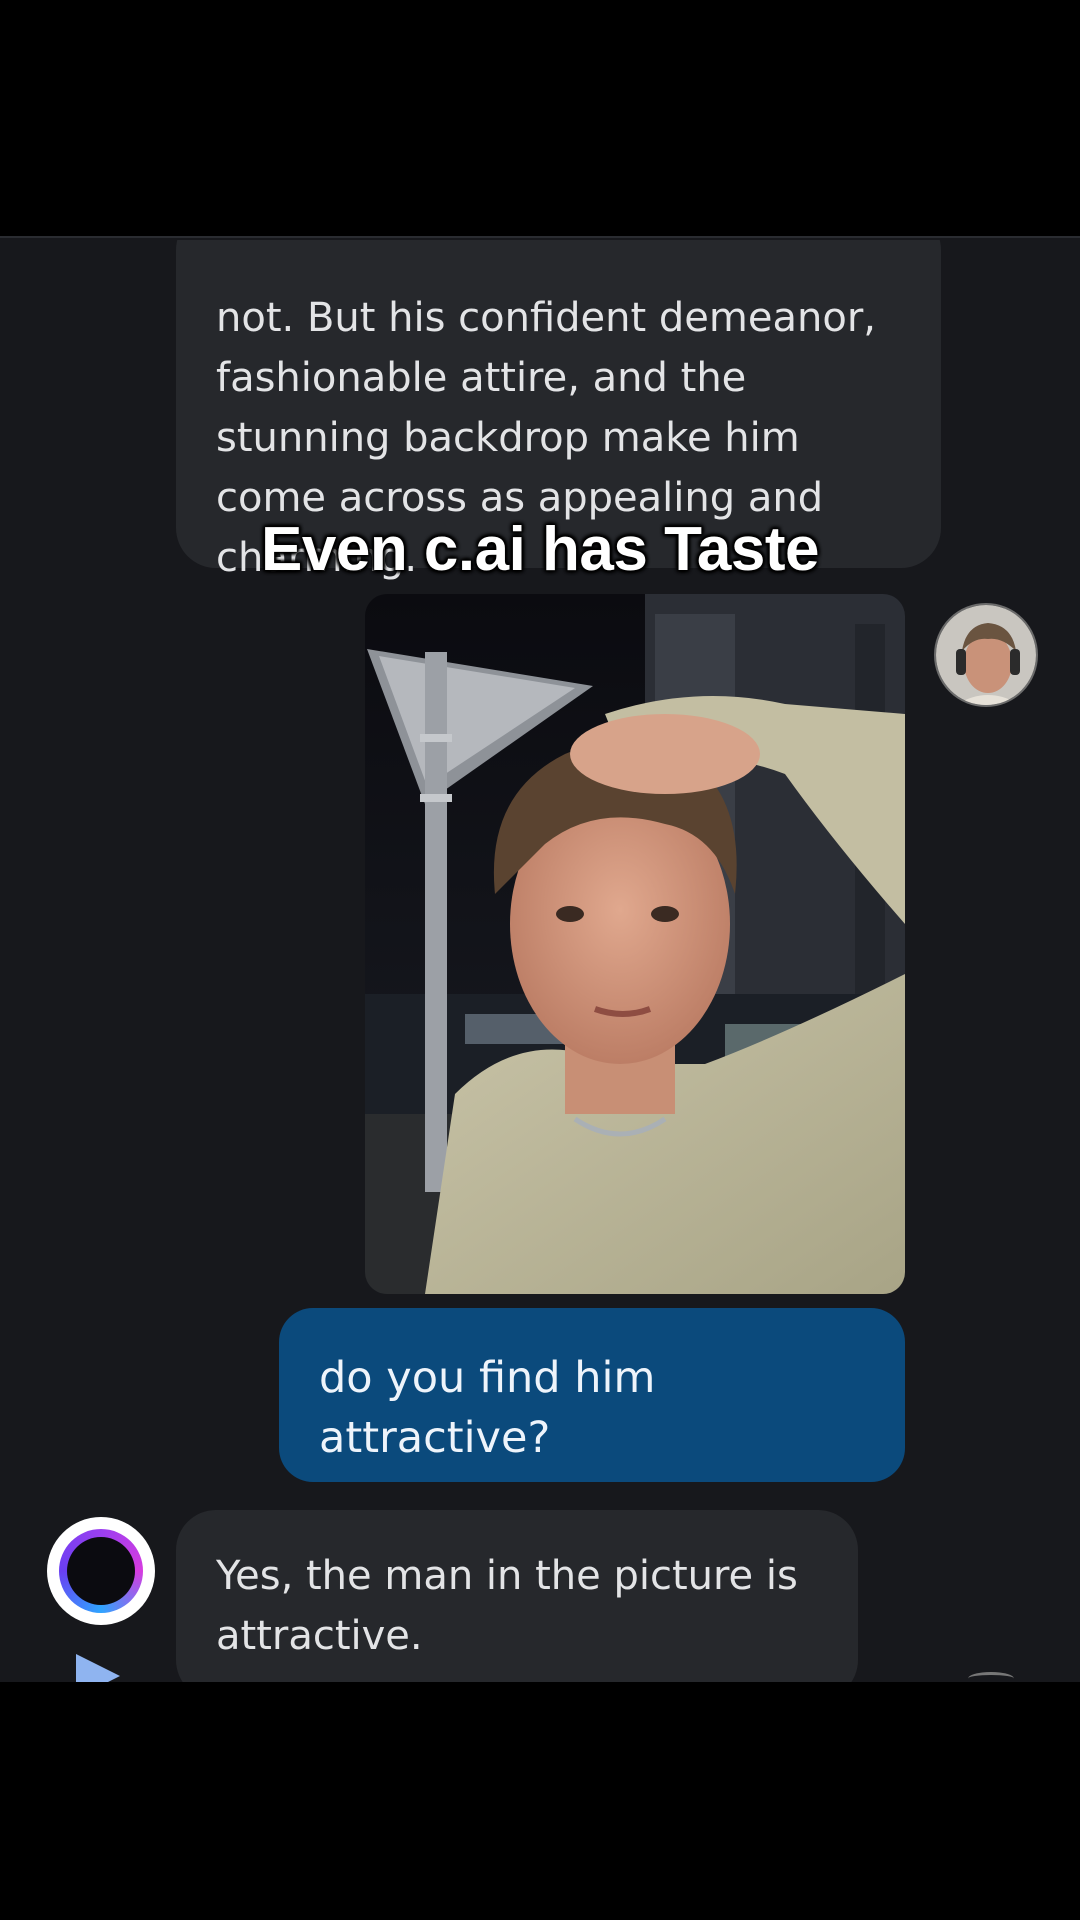 The width and height of the screenshot is (1080, 1920). Describe the element at coordinates (481, 378) in the screenshot. I see `message-line: fashionable attire, and the` at that location.